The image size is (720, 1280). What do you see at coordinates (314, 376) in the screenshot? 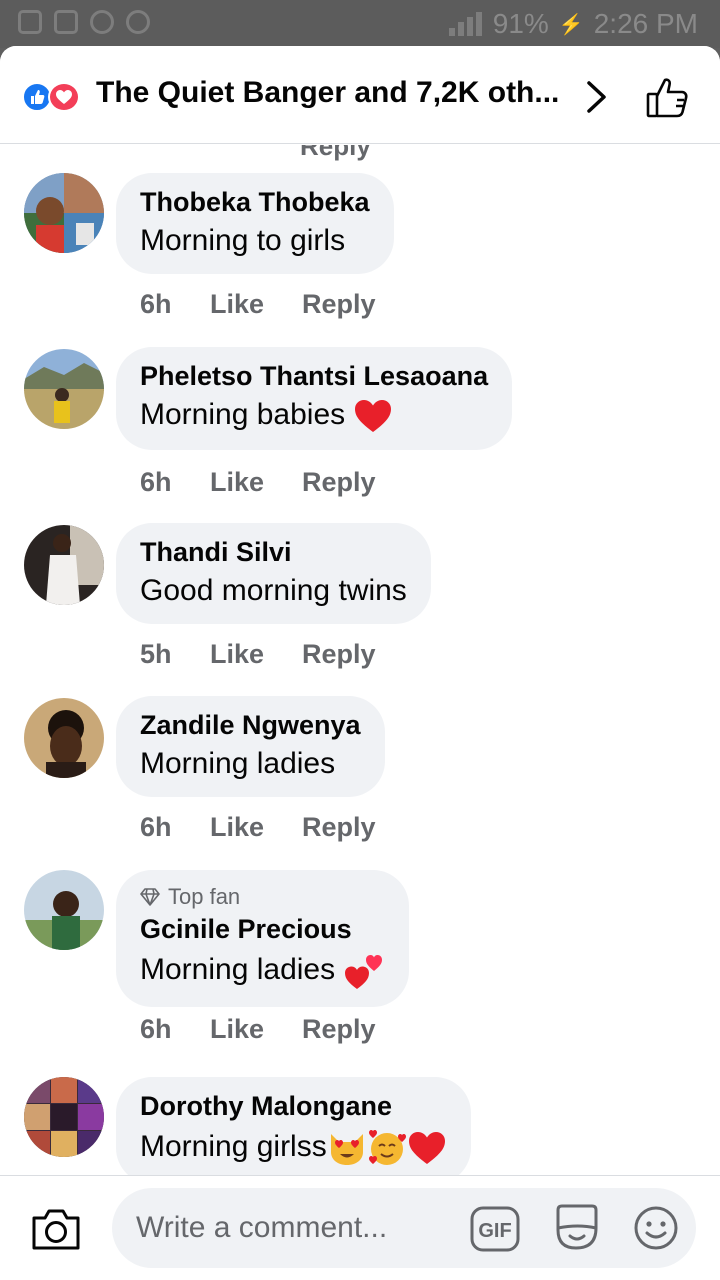
I see `commenter-name: Pheletso Thantsi Lesaoana` at bounding box center [314, 376].